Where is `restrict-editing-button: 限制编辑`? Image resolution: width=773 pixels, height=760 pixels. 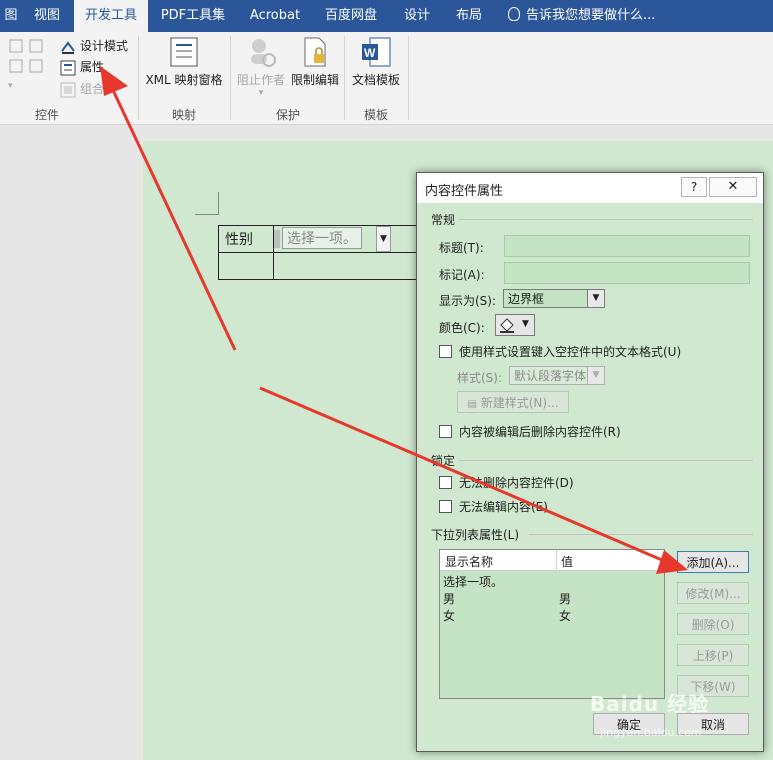 restrict-editing-button: 限制编辑 is located at coordinates (315, 62).